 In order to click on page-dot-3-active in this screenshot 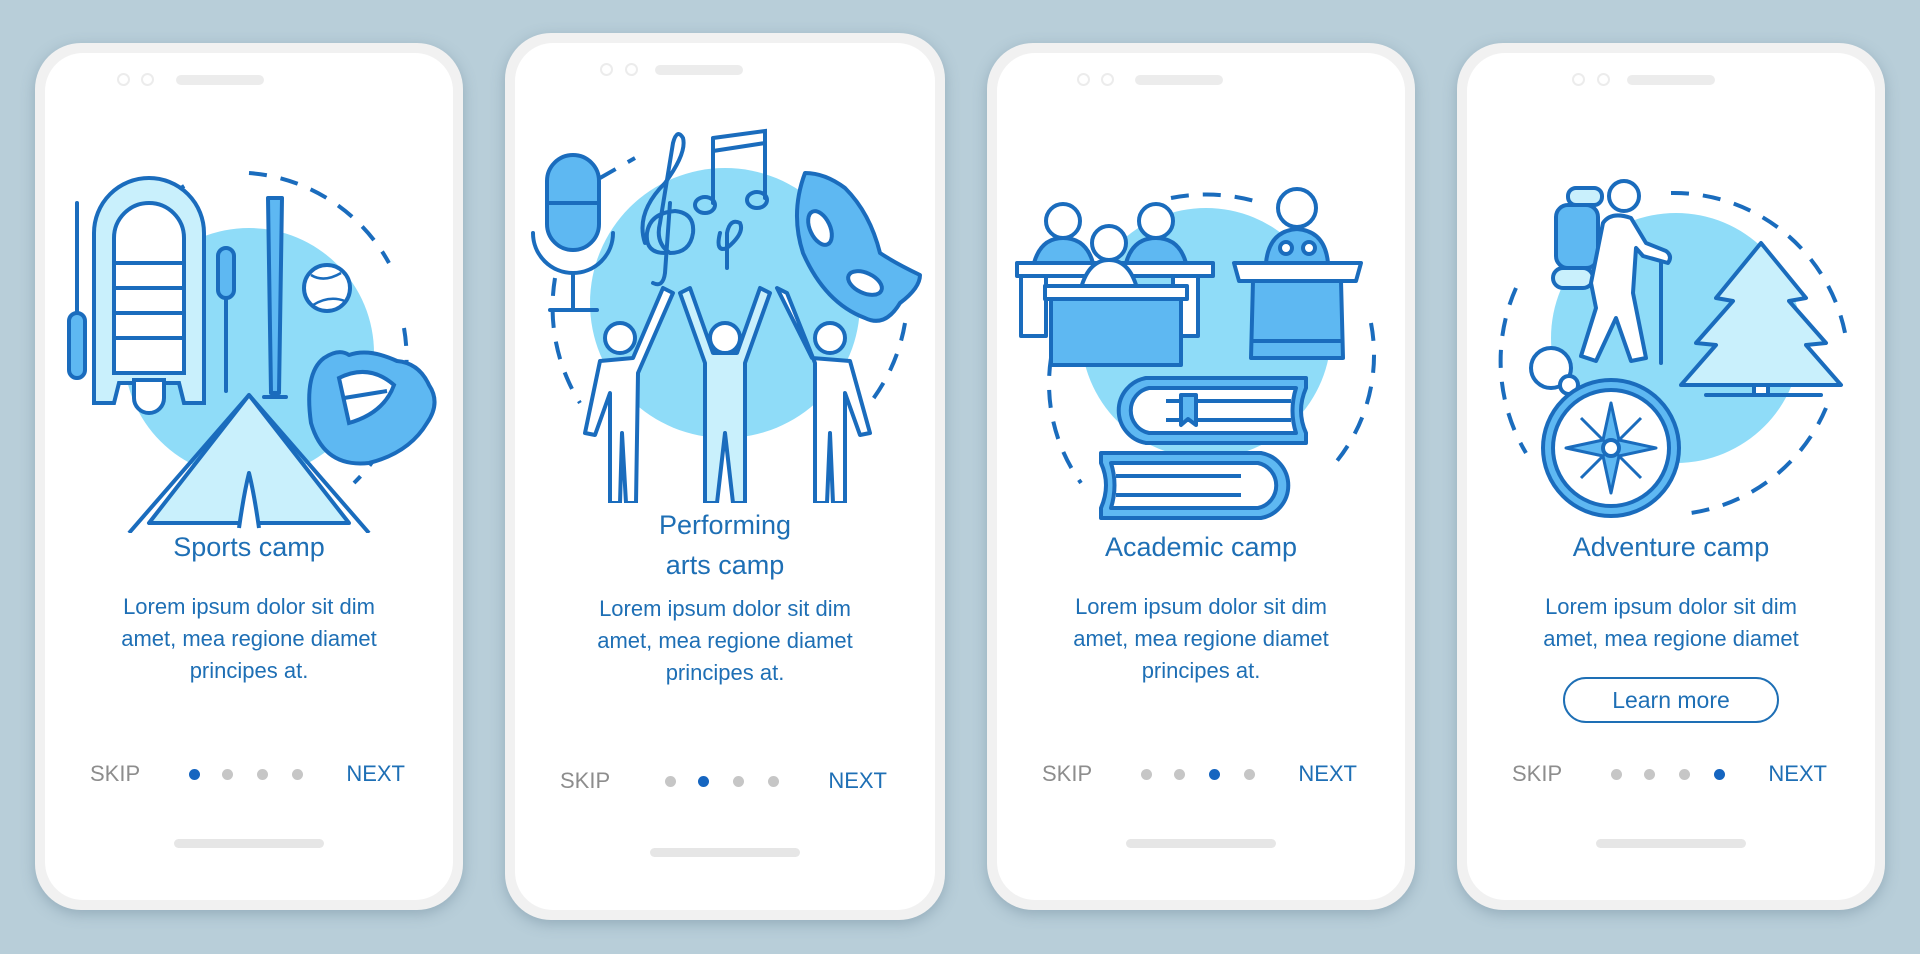, I will do `click(1214, 774)`.